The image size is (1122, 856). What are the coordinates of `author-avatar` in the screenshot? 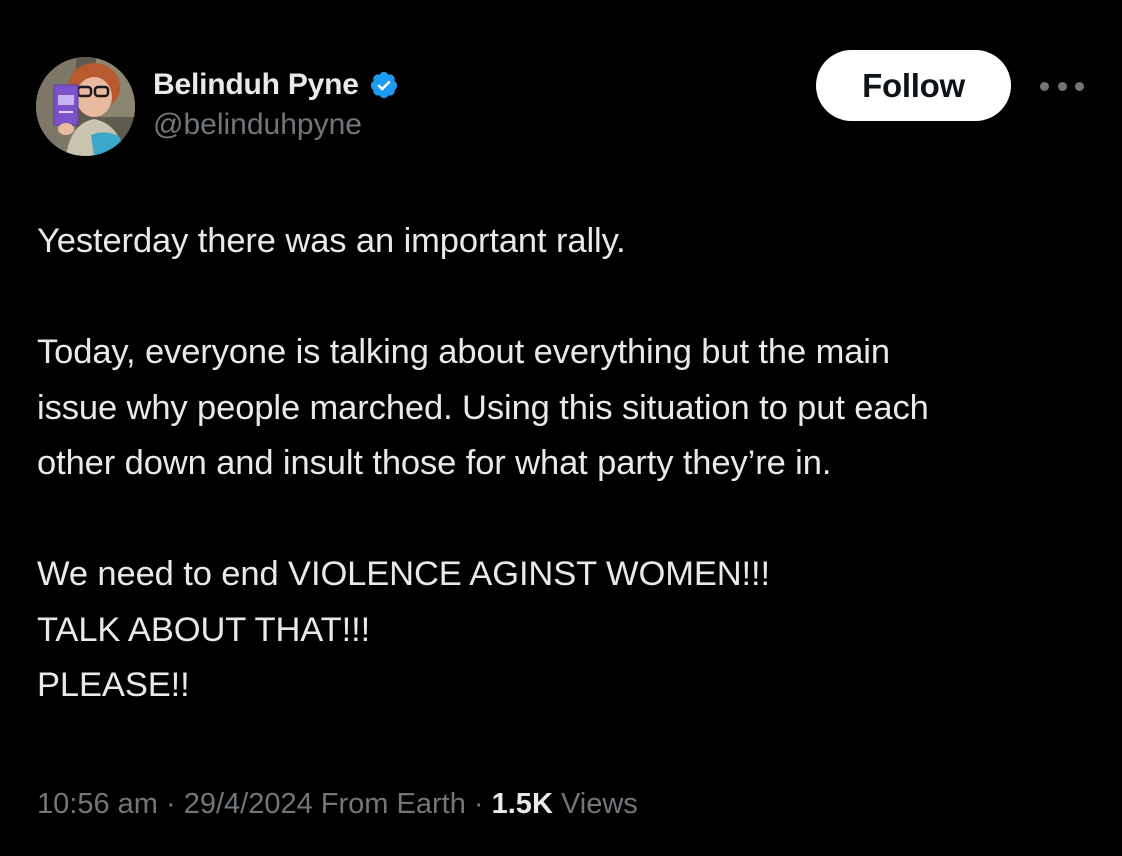 It's located at (85, 106).